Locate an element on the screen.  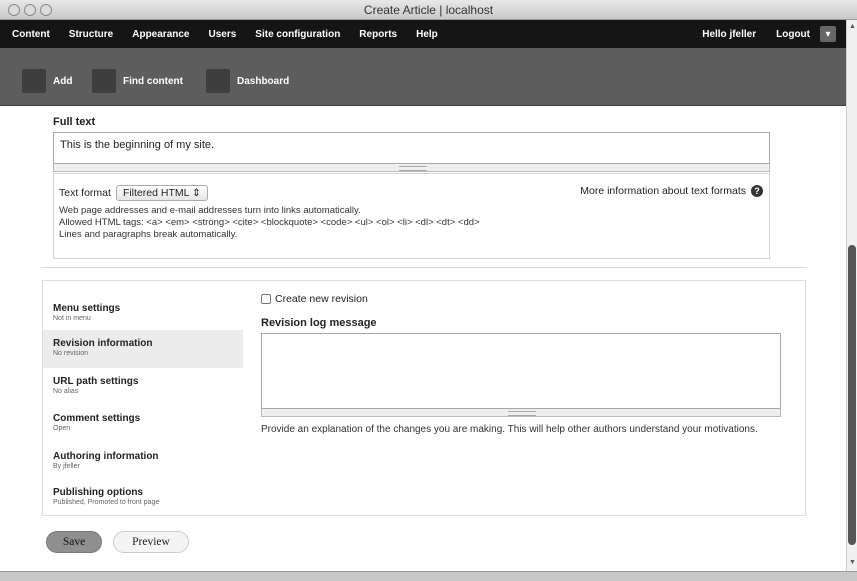
text-format-more-info-link: More information about text formats ? is located at coordinates (671, 191).